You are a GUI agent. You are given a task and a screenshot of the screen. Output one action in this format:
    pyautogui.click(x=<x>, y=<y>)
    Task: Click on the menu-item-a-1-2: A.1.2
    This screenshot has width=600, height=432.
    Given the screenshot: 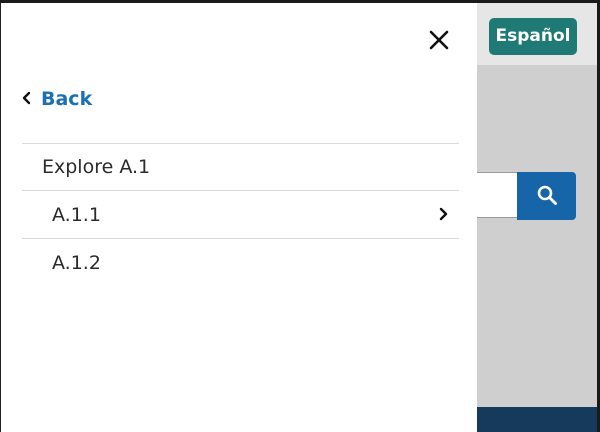 What is the action you would take?
    pyautogui.click(x=240, y=262)
    